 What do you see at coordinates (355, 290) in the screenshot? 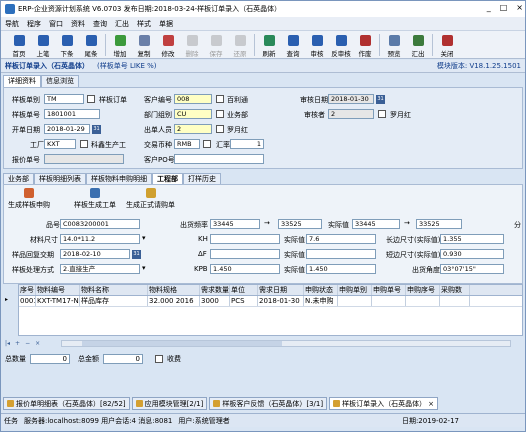
I see `column-header: 申购单别` at bounding box center [355, 290].